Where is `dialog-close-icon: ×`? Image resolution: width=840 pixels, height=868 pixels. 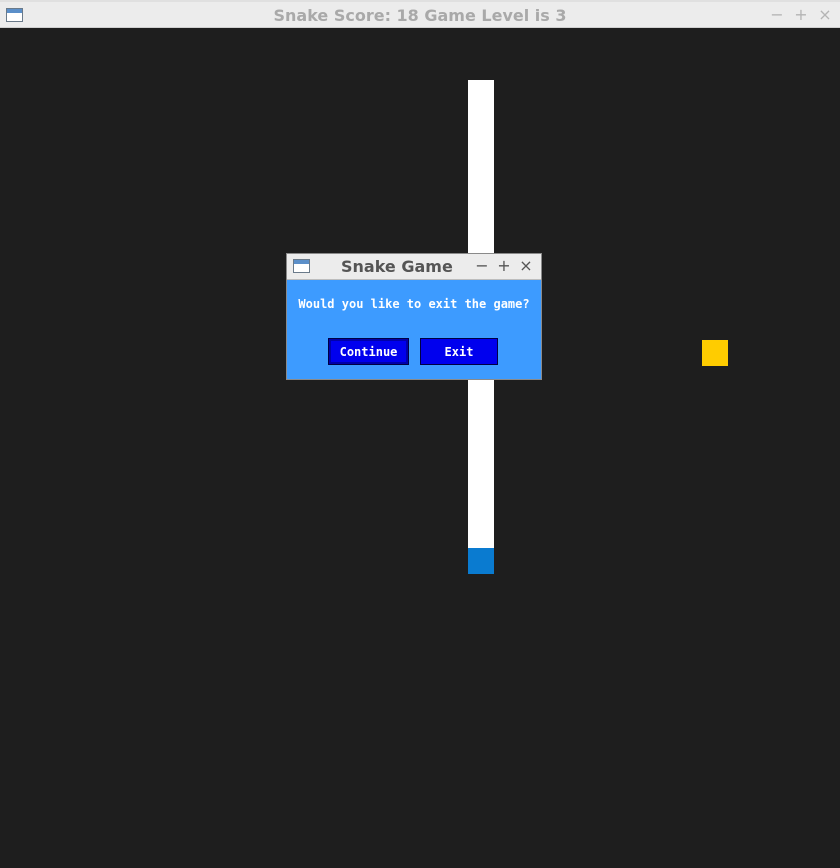 dialog-close-icon: × is located at coordinates (526, 266).